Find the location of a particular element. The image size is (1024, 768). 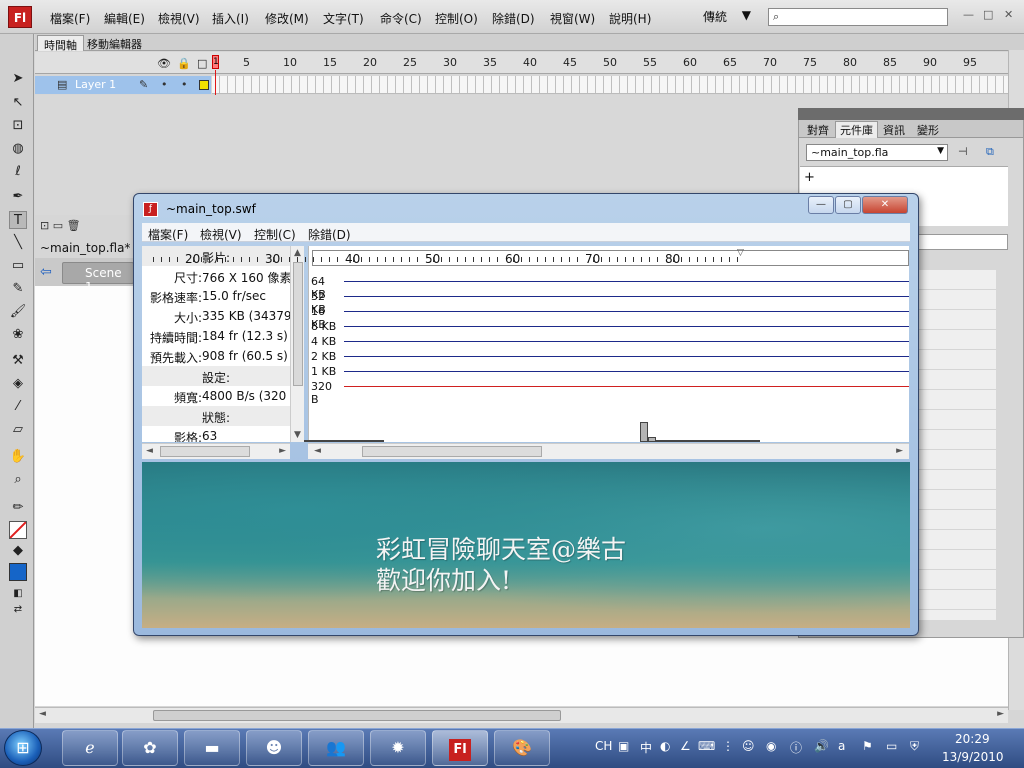

swf-close-button: ✕ is located at coordinates (885, 205).